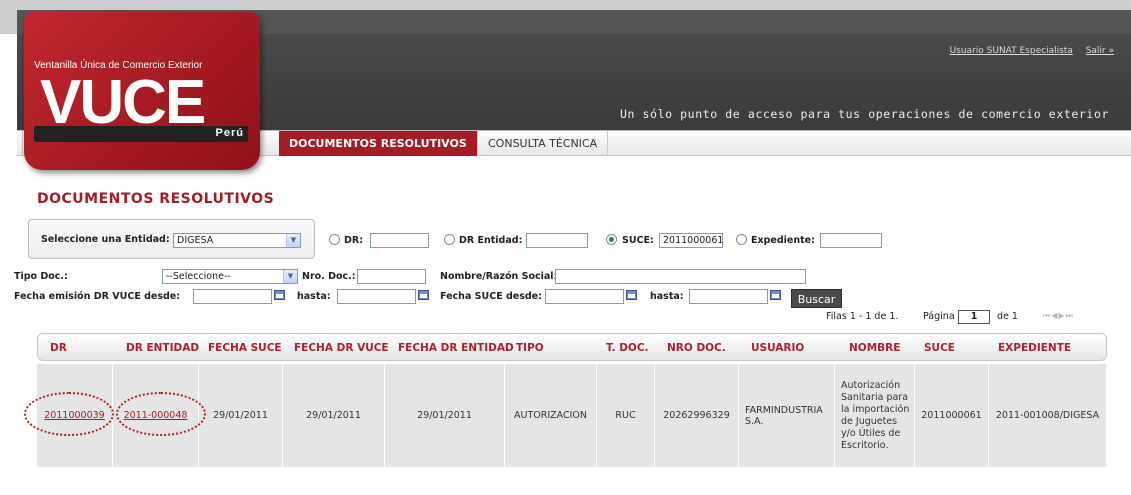  What do you see at coordinates (939, 316) in the screenshot?
I see `page-label: Página` at bounding box center [939, 316].